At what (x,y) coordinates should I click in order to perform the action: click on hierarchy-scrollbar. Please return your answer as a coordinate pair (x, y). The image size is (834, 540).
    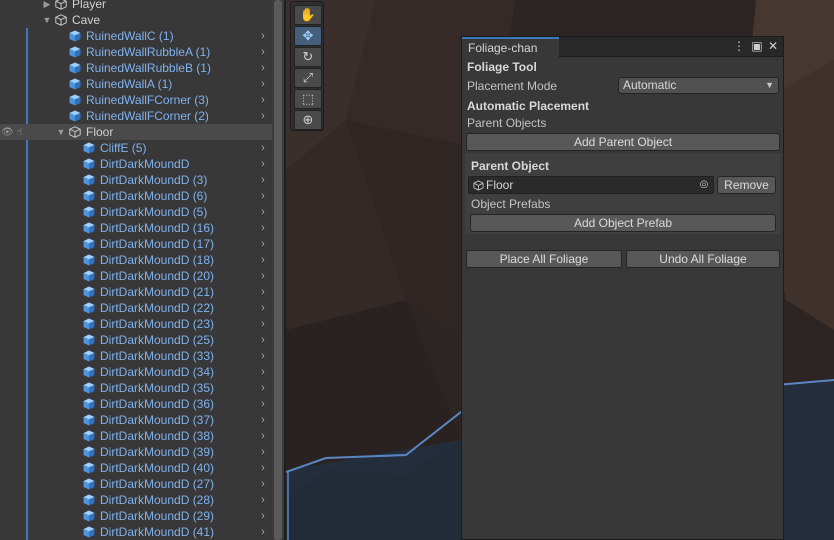
    Looking at the image, I should click on (278, 270).